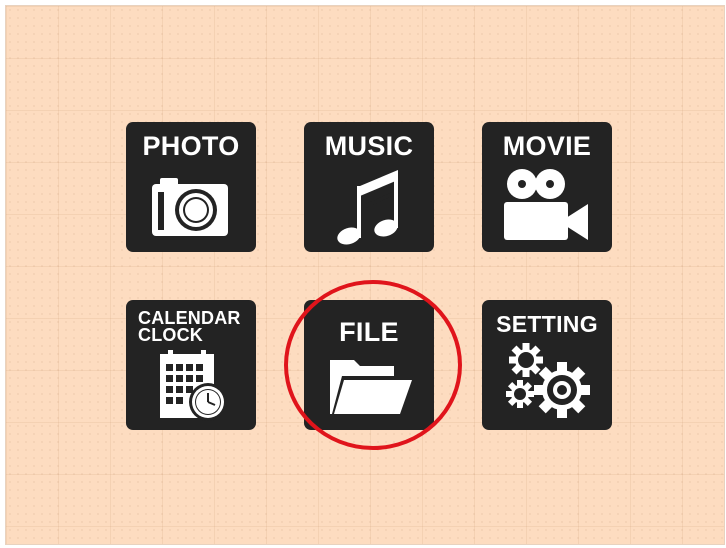  I want to click on setting-label: SETTING, so click(547, 324).